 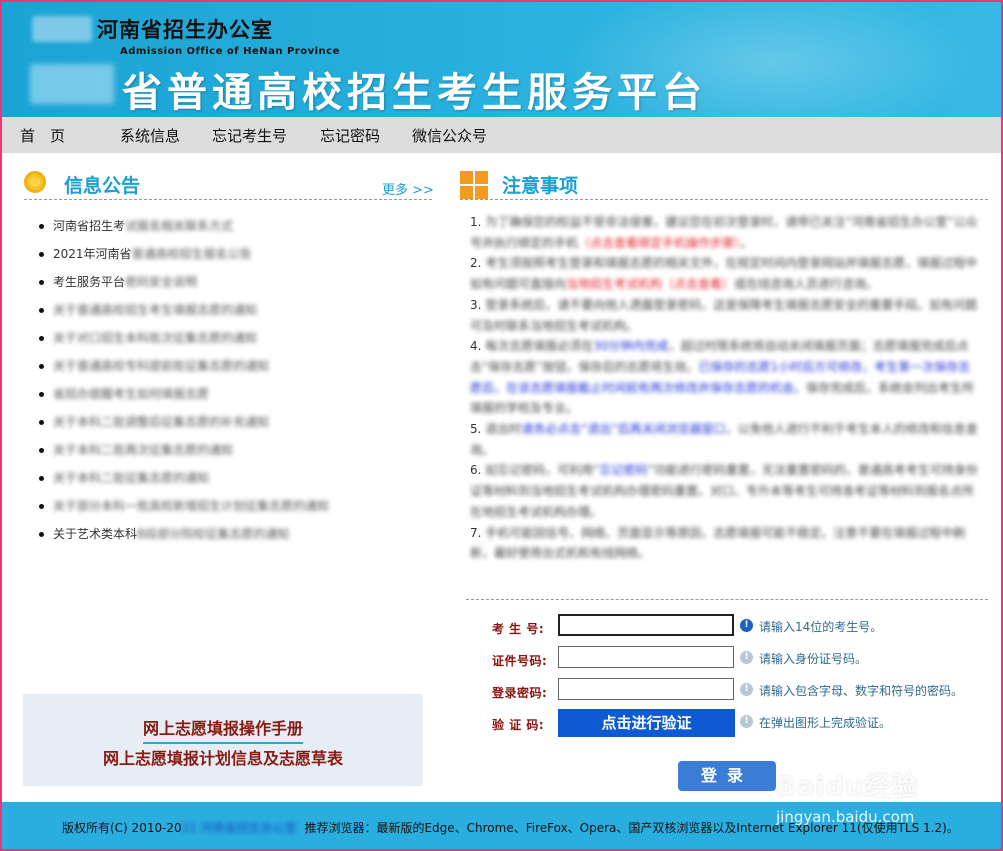 I want to click on password-hint: 请输入包含字母、数字和符号的密码。, so click(x=861, y=691).